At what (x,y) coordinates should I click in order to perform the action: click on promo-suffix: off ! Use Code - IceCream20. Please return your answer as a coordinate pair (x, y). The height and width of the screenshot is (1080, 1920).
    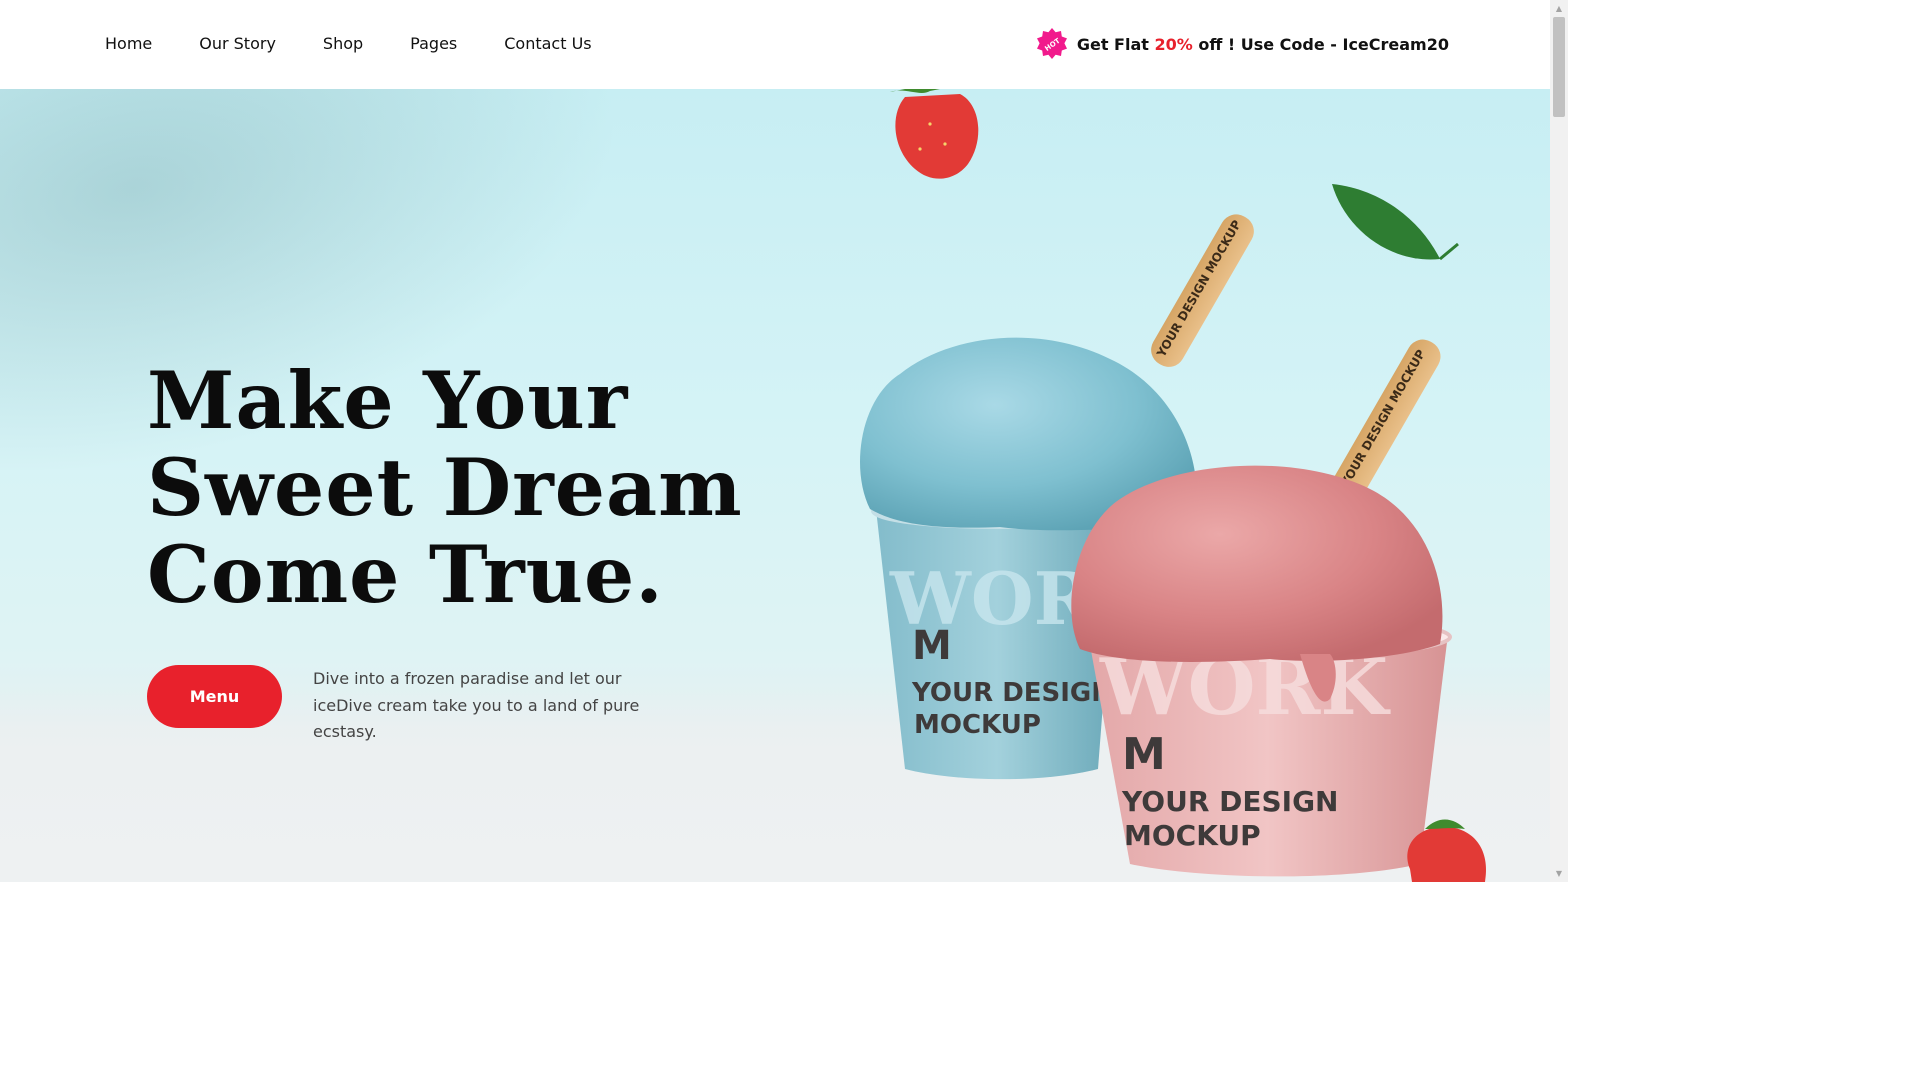
    Looking at the image, I should click on (1320, 44).